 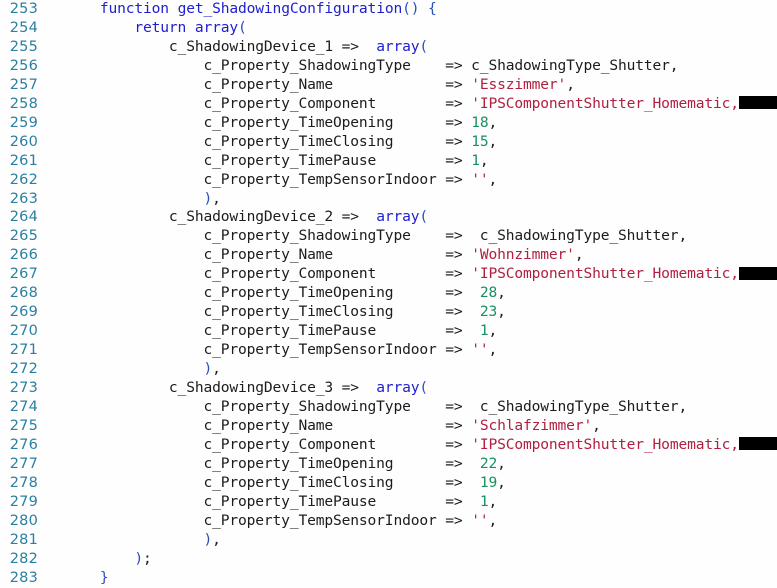 I want to click on code-line-content: c_ShadowingDevice_3 => array(, so click(x=410, y=388).